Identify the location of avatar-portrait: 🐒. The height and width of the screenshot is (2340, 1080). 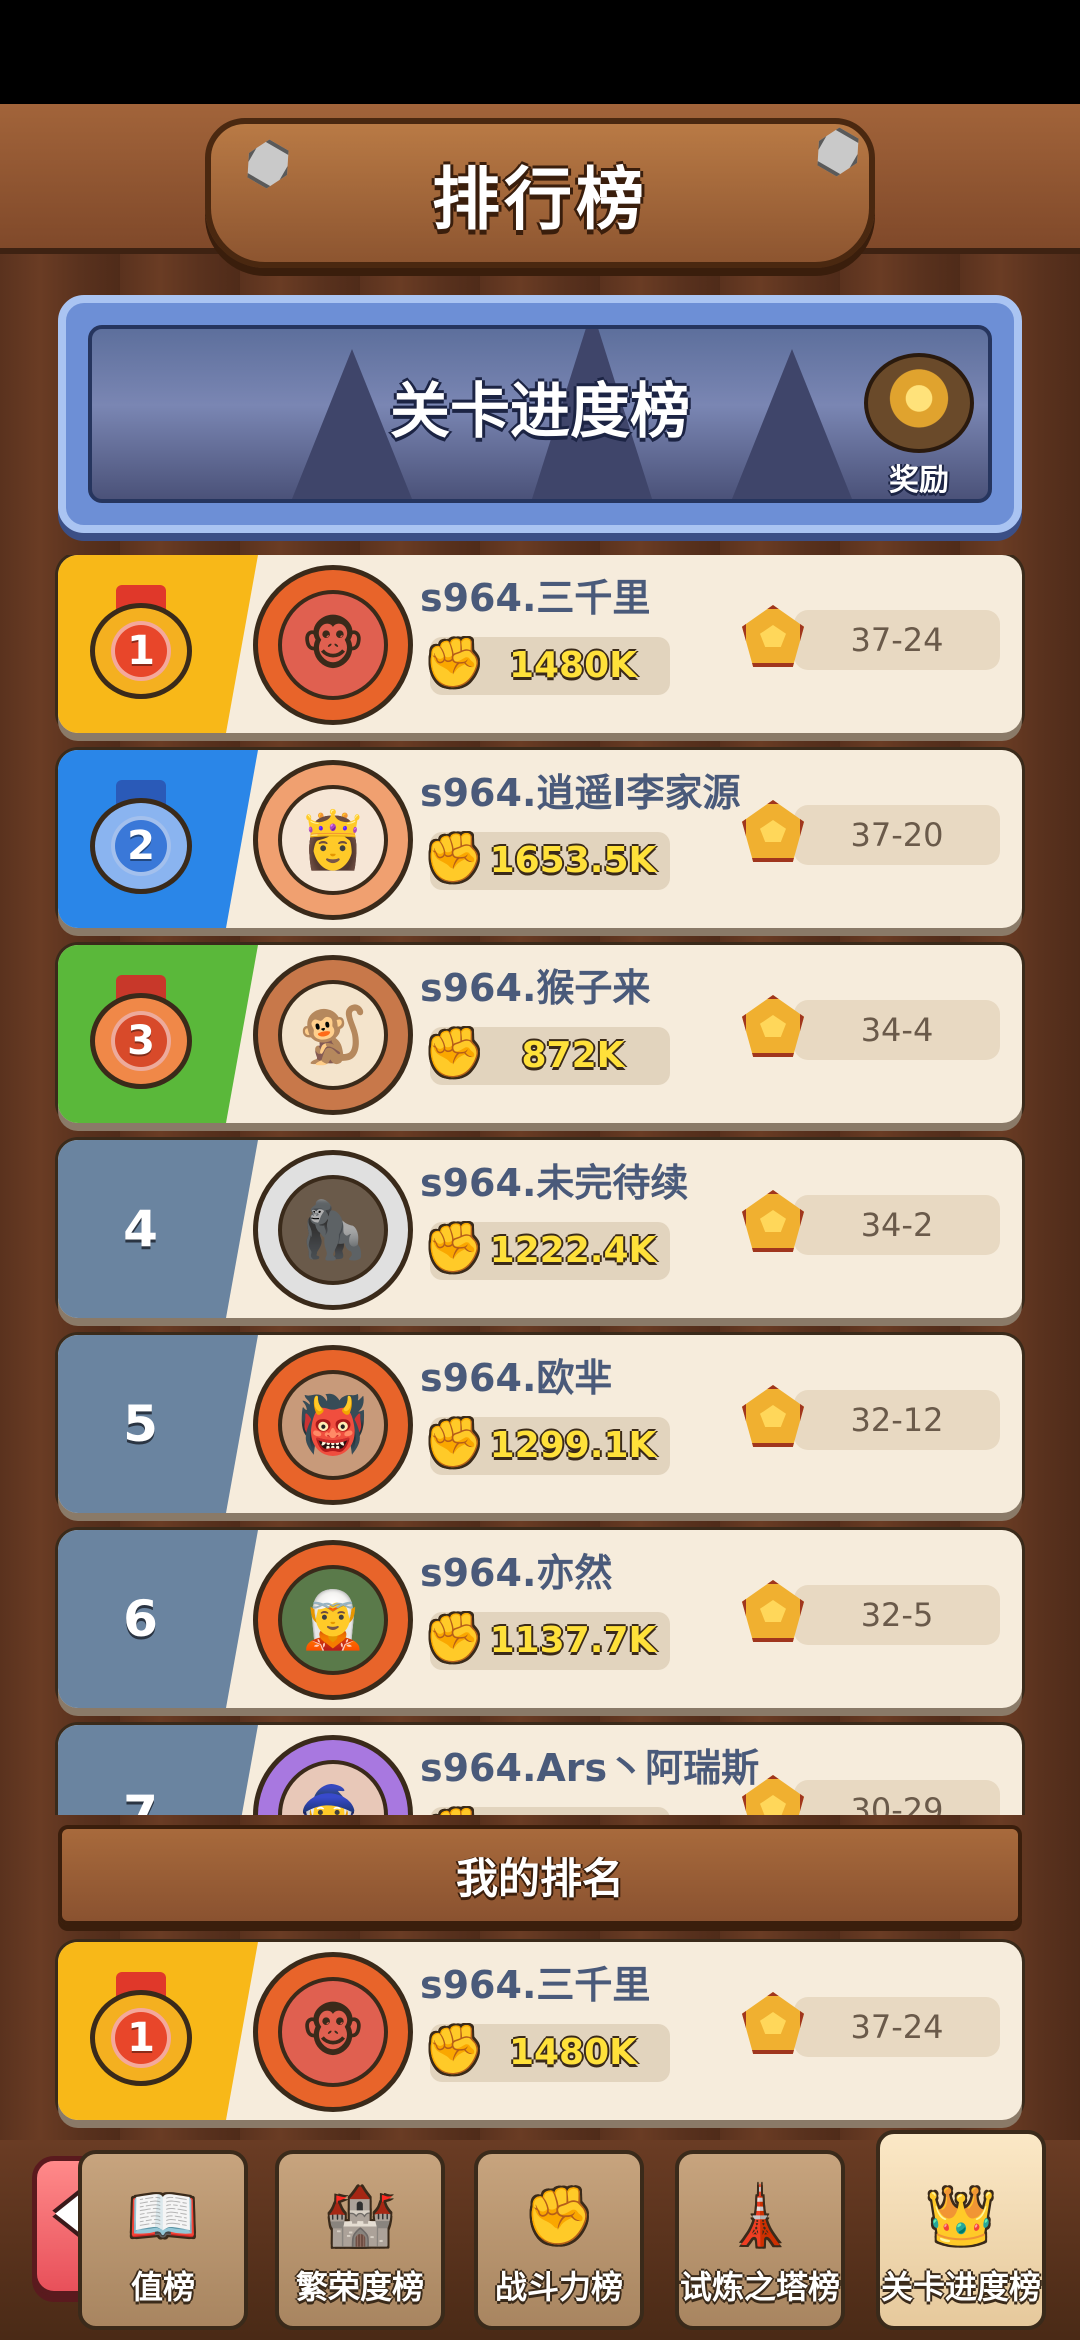
(333, 1035).